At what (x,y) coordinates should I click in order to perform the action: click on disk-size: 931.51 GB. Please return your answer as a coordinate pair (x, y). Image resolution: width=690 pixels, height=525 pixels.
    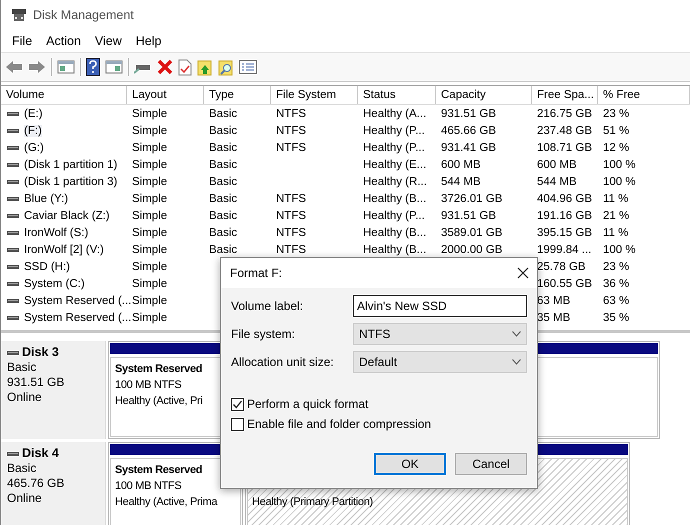
    Looking at the image, I should click on (36, 382).